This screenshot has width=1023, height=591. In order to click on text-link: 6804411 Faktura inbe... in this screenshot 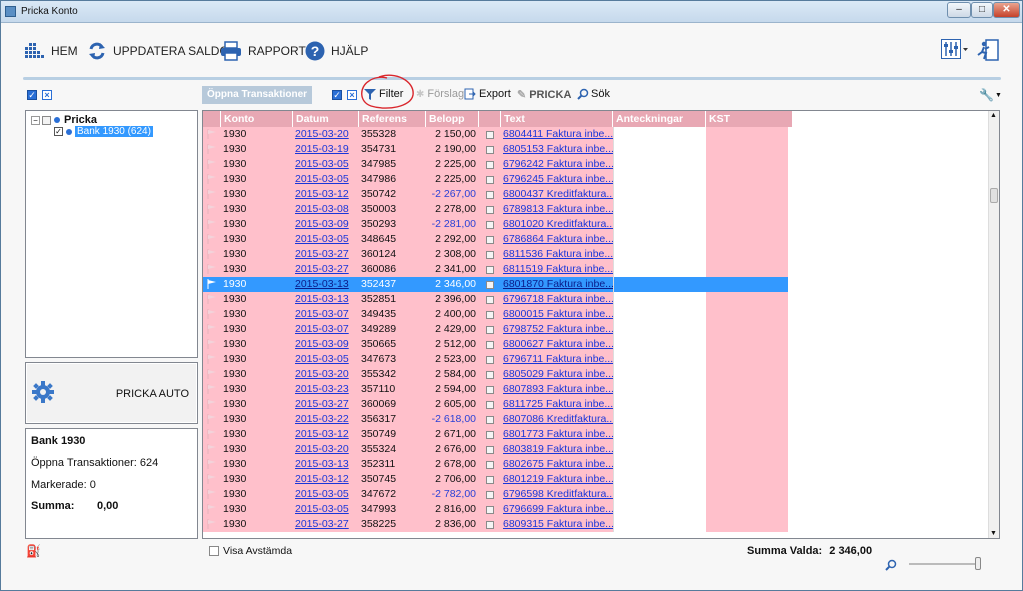, I will do `click(557, 134)`.